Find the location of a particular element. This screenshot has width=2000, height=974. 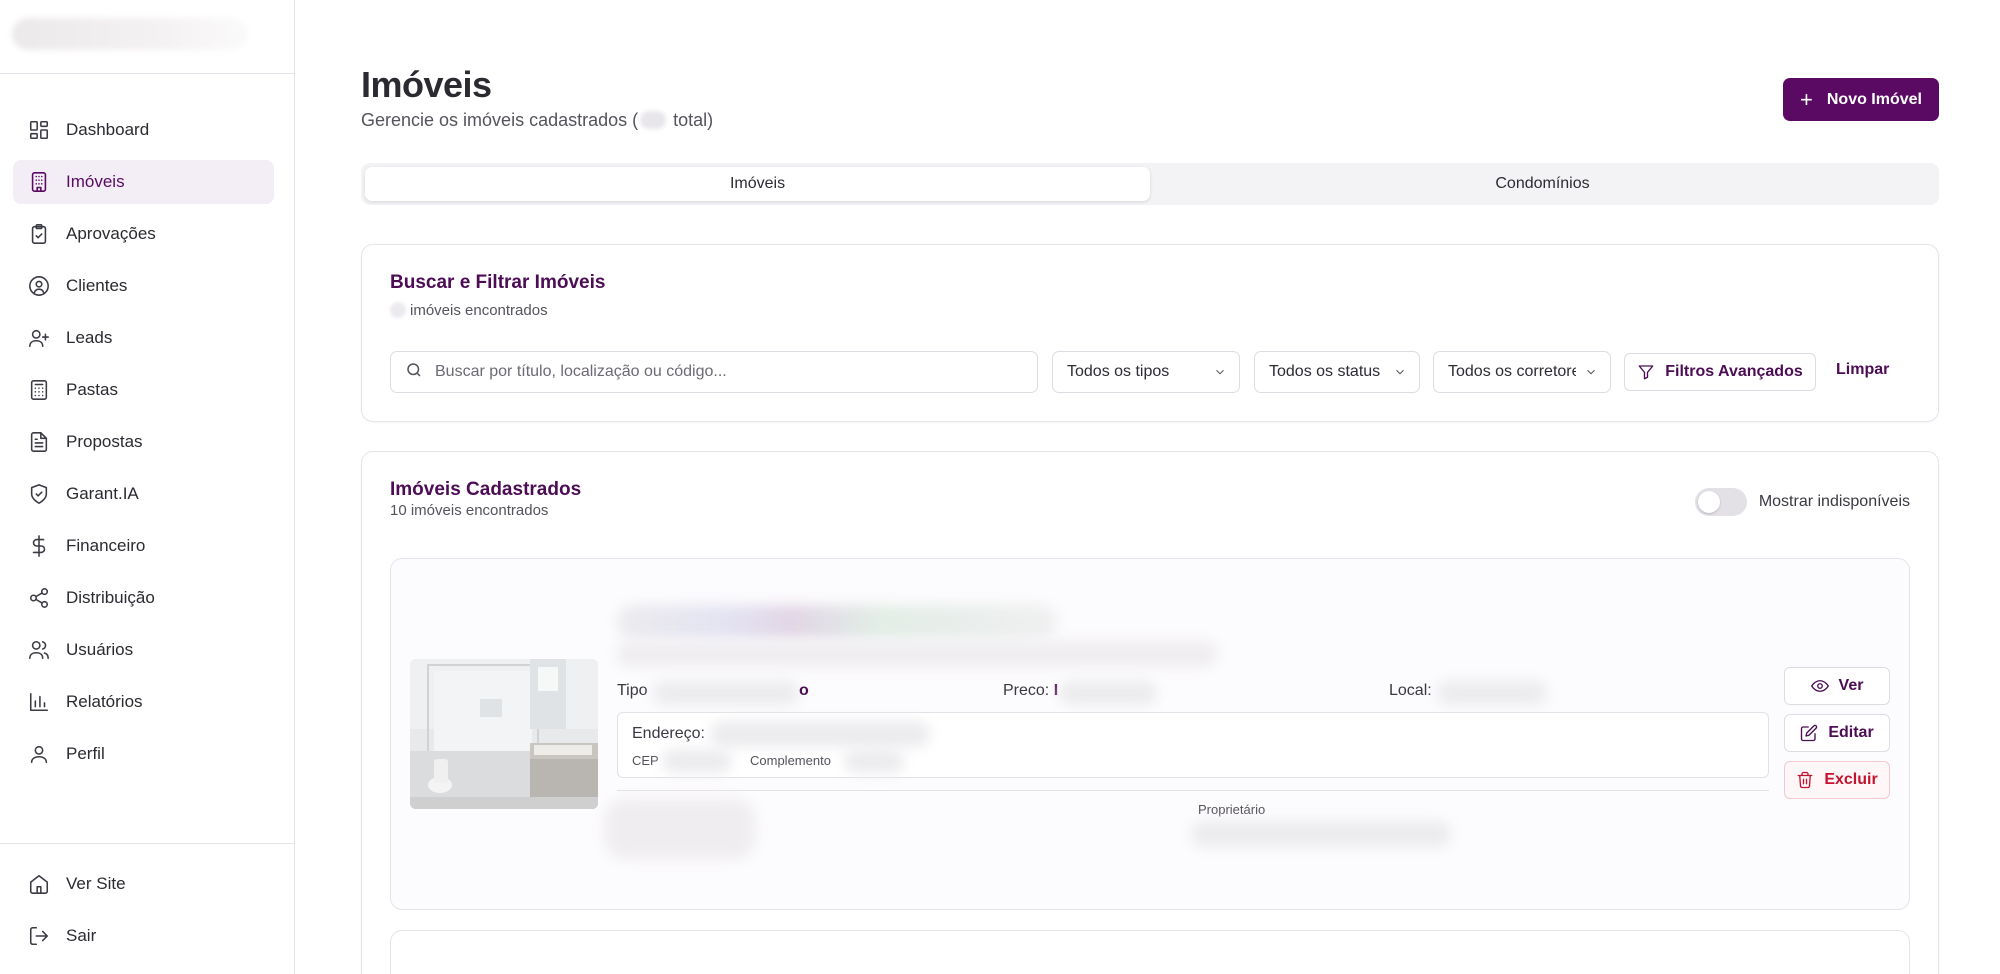

edit-button: Editar is located at coordinates (1837, 733).